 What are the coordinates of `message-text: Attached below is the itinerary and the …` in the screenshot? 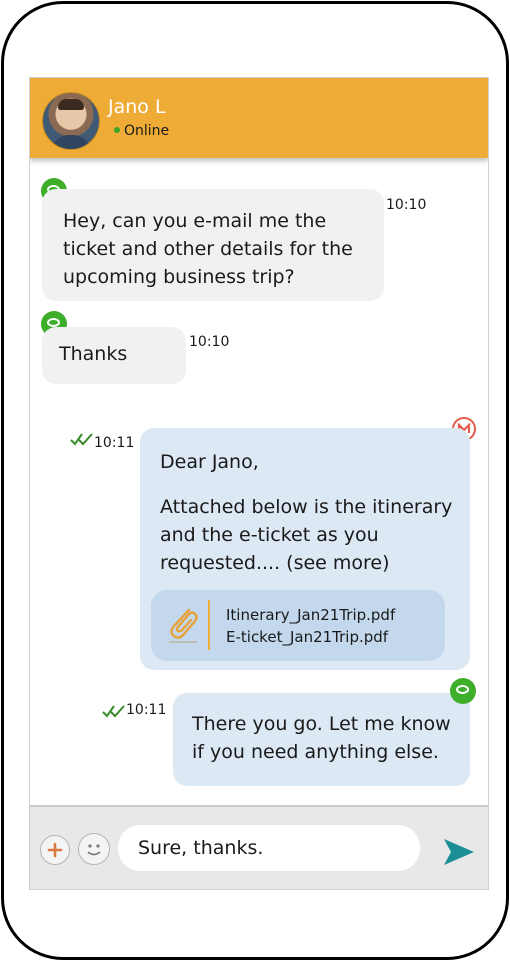 It's located at (306, 535).